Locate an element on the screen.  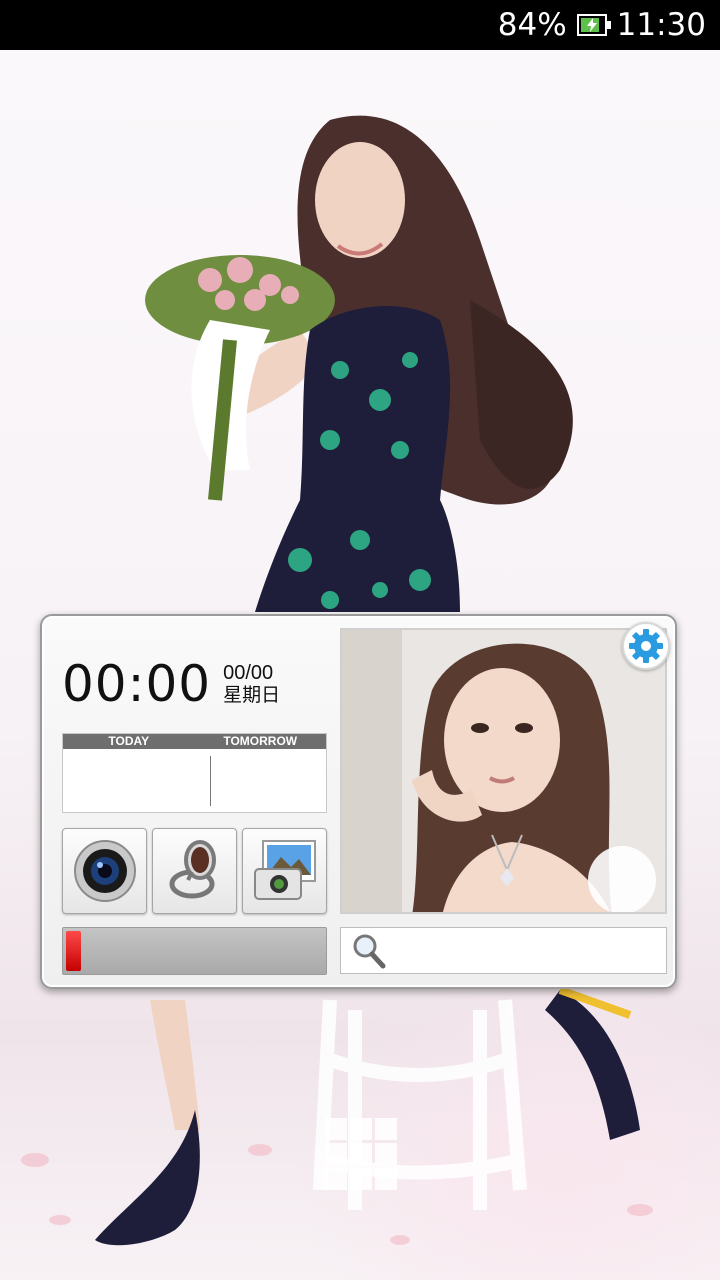
battery-percent: 84% is located at coordinates (532, 25).